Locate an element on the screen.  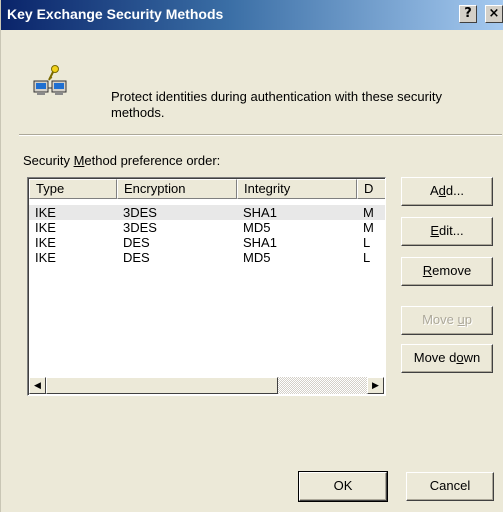
column-header-type: Type is located at coordinates (73, 189).